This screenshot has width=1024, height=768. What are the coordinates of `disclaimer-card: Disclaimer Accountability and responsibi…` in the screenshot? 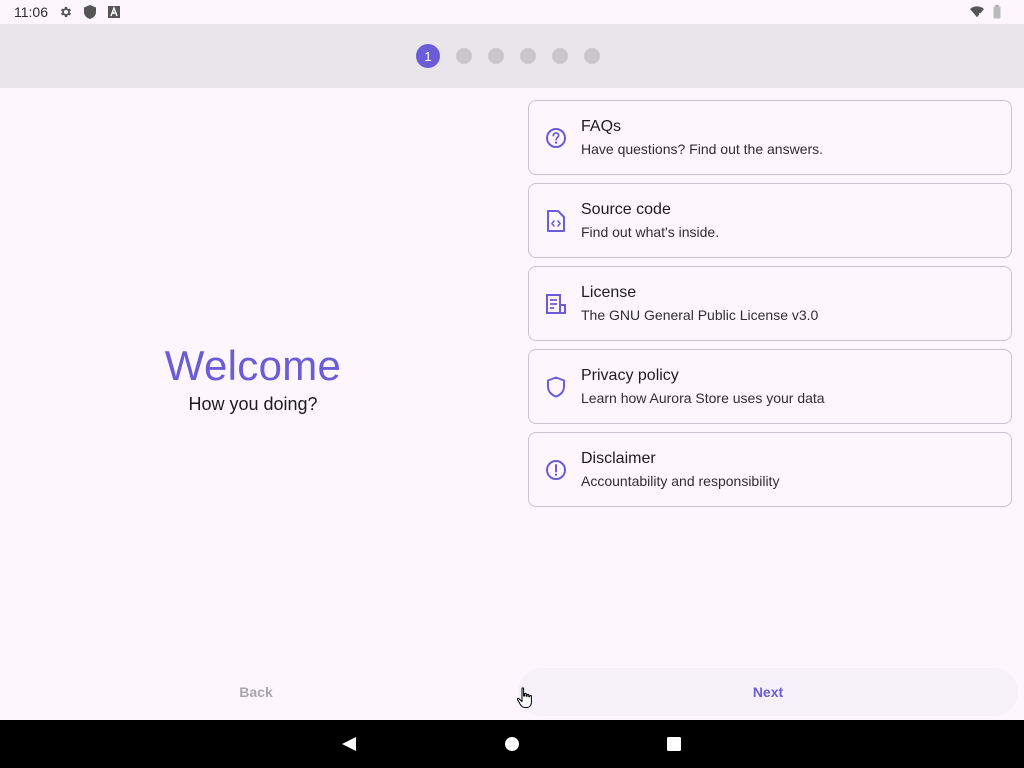 It's located at (770, 469).